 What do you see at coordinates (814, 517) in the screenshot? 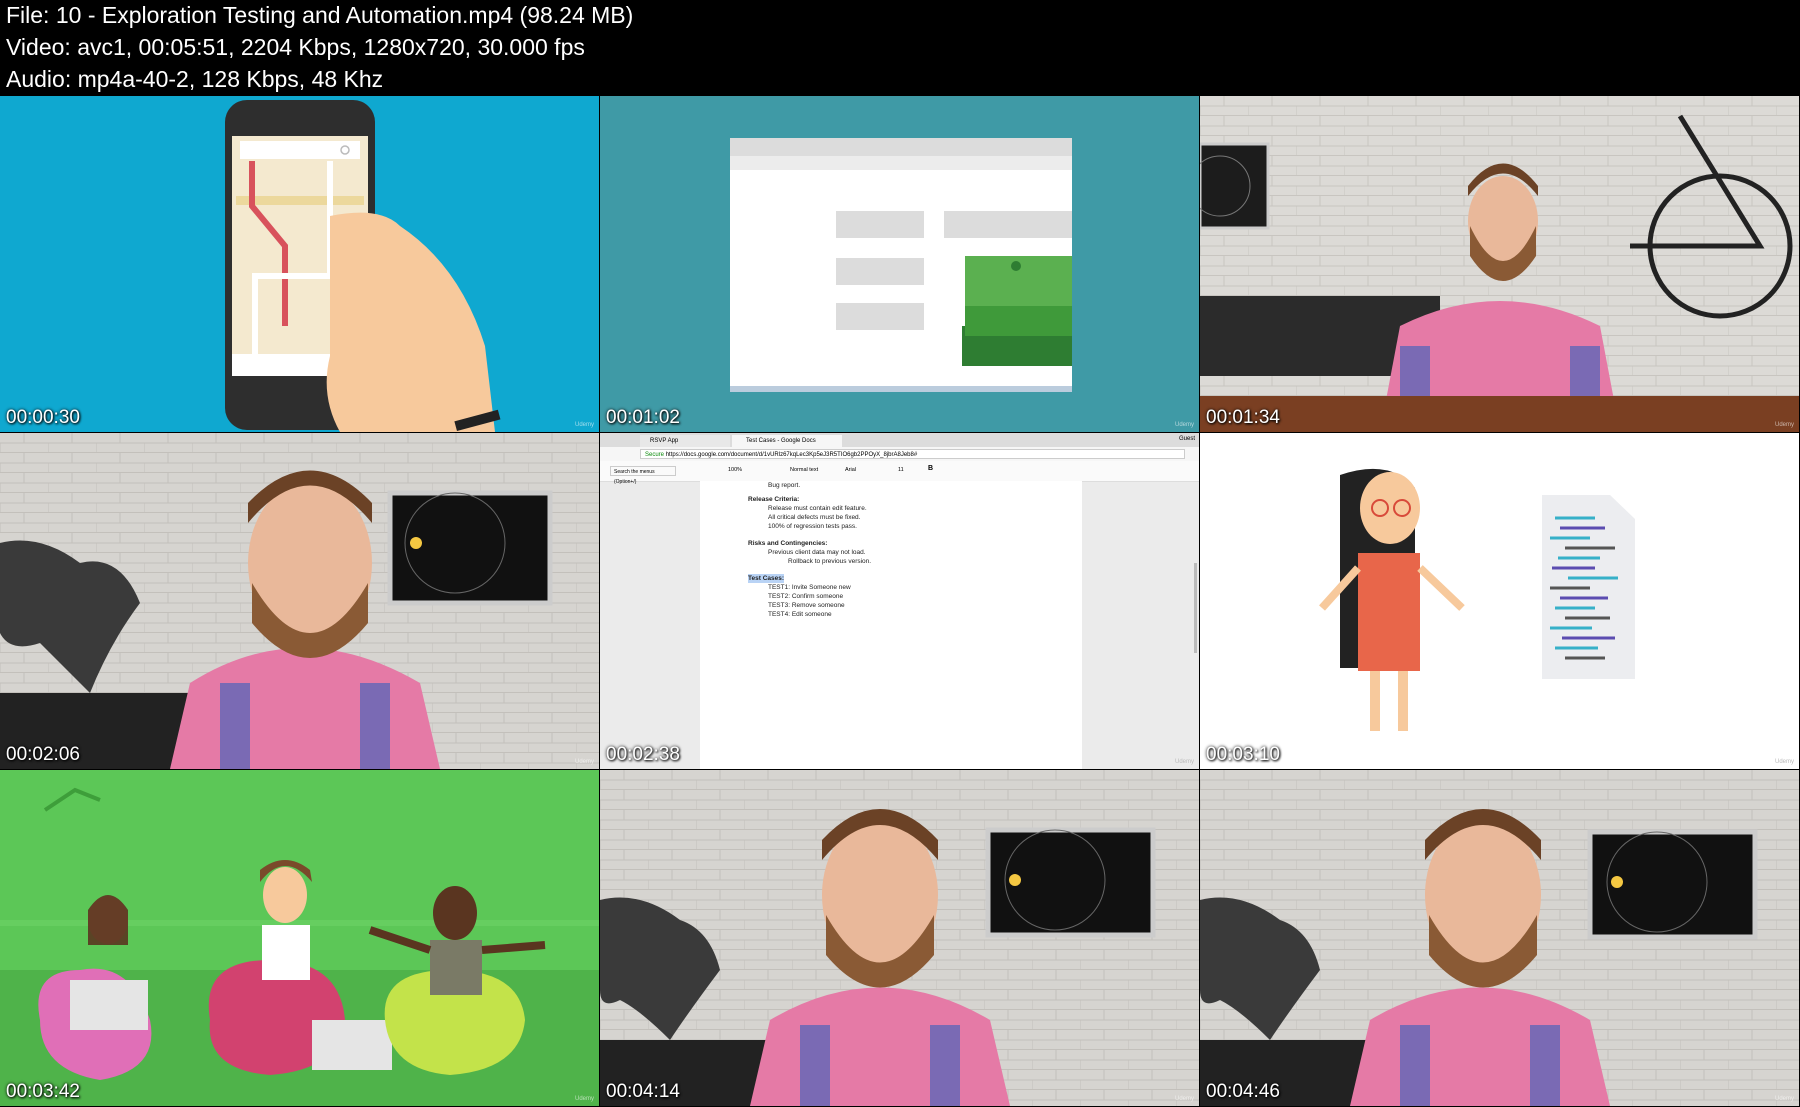
I see `release-item-2: All critical defects must be fixed.` at bounding box center [814, 517].